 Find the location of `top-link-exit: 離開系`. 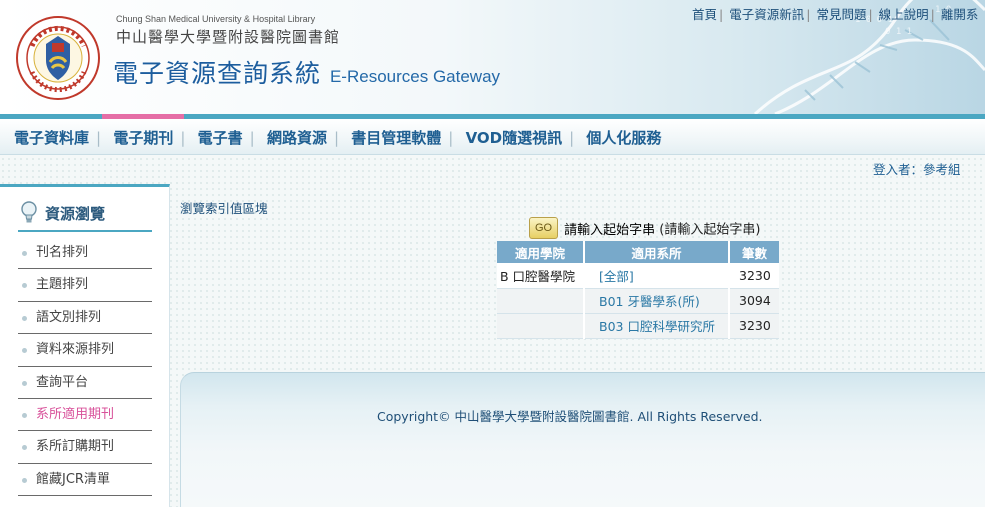

top-link-exit: 離開系 is located at coordinates (960, 14).